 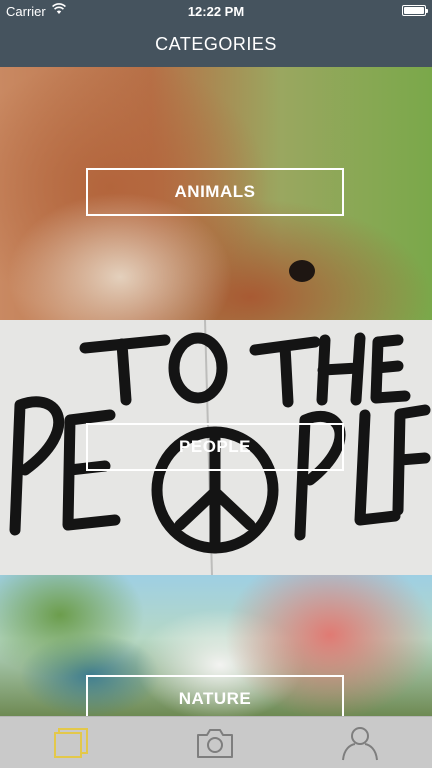 What do you see at coordinates (216, 44) in the screenshot?
I see `page-title: CATEGORIES` at bounding box center [216, 44].